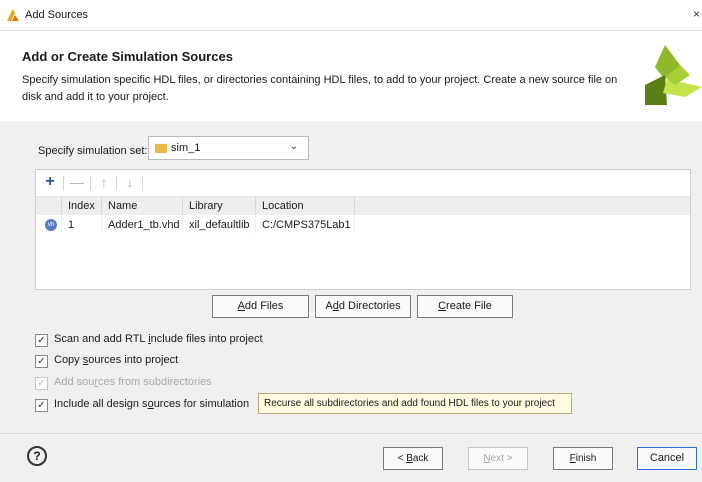  I want to click on add-icon: +, so click(50, 182).